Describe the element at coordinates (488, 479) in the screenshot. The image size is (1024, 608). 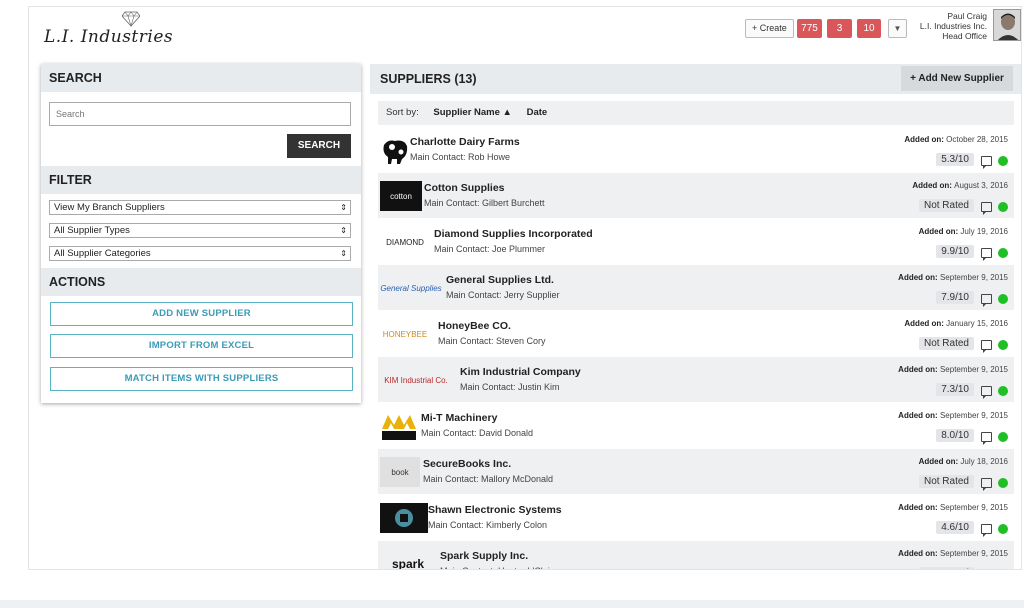
I see `supplier-contact: Main Contact: Mallory McDonald` at that location.